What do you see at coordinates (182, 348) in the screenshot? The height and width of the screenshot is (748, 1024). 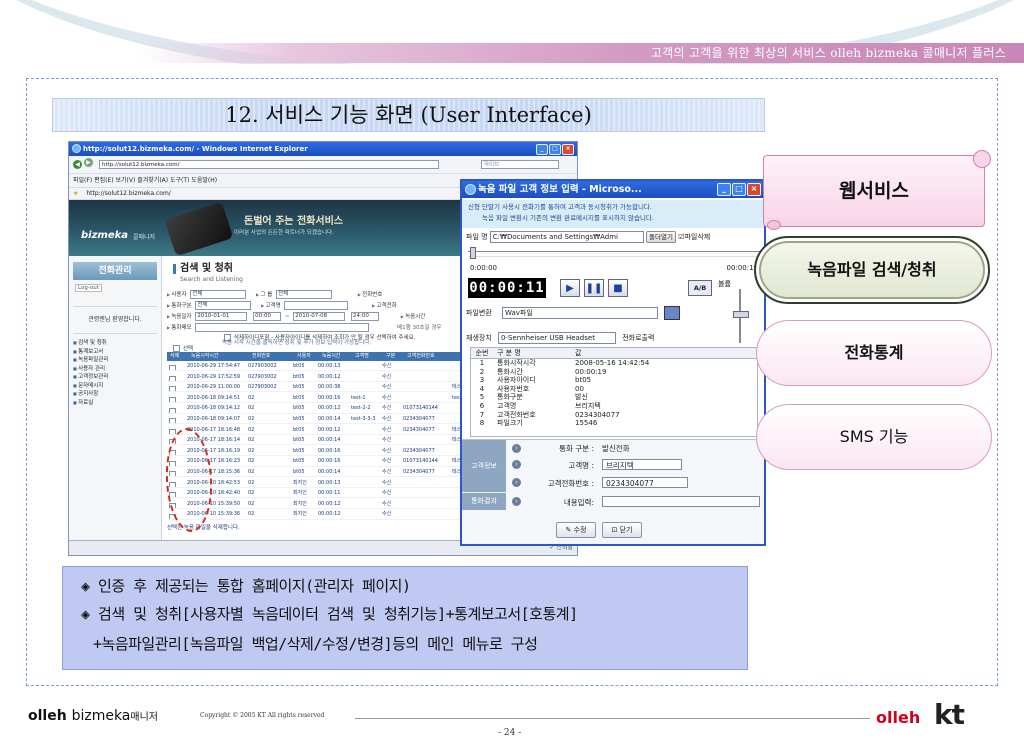 I see `select-all: 선택` at bounding box center [182, 348].